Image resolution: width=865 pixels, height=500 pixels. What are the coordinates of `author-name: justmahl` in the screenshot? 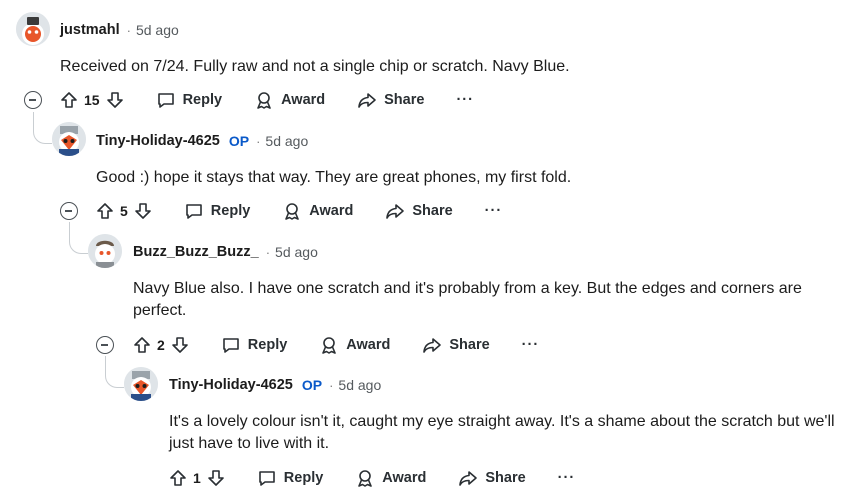 It's located at (90, 30).